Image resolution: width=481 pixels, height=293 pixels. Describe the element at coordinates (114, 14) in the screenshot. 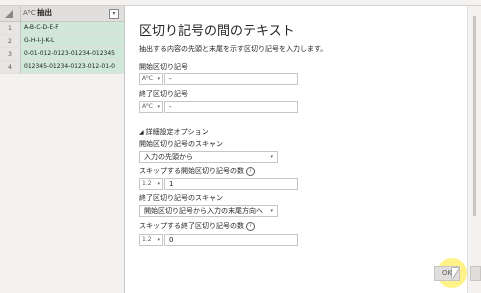

I see `column-filter-dropdown-icon: ▾` at that location.